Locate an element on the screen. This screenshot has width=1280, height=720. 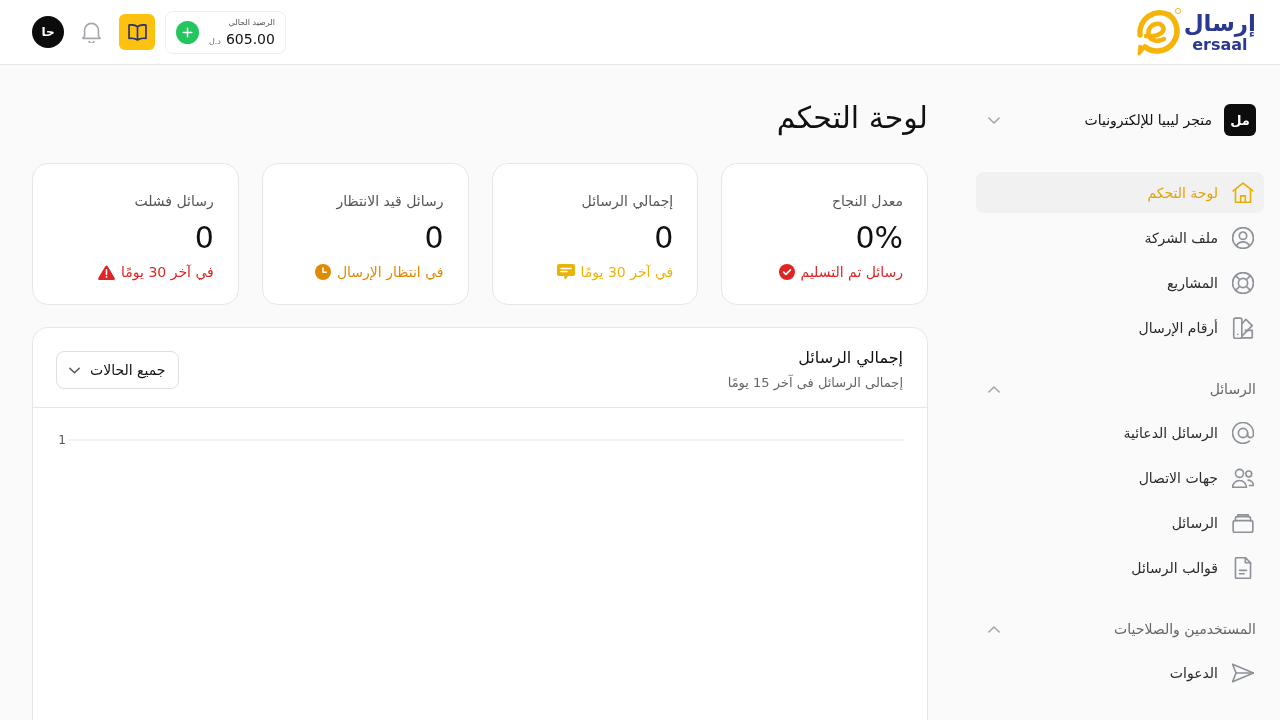
workspace-name: متجر ليبيا للإلكترونيات is located at coordinates (1148, 120).